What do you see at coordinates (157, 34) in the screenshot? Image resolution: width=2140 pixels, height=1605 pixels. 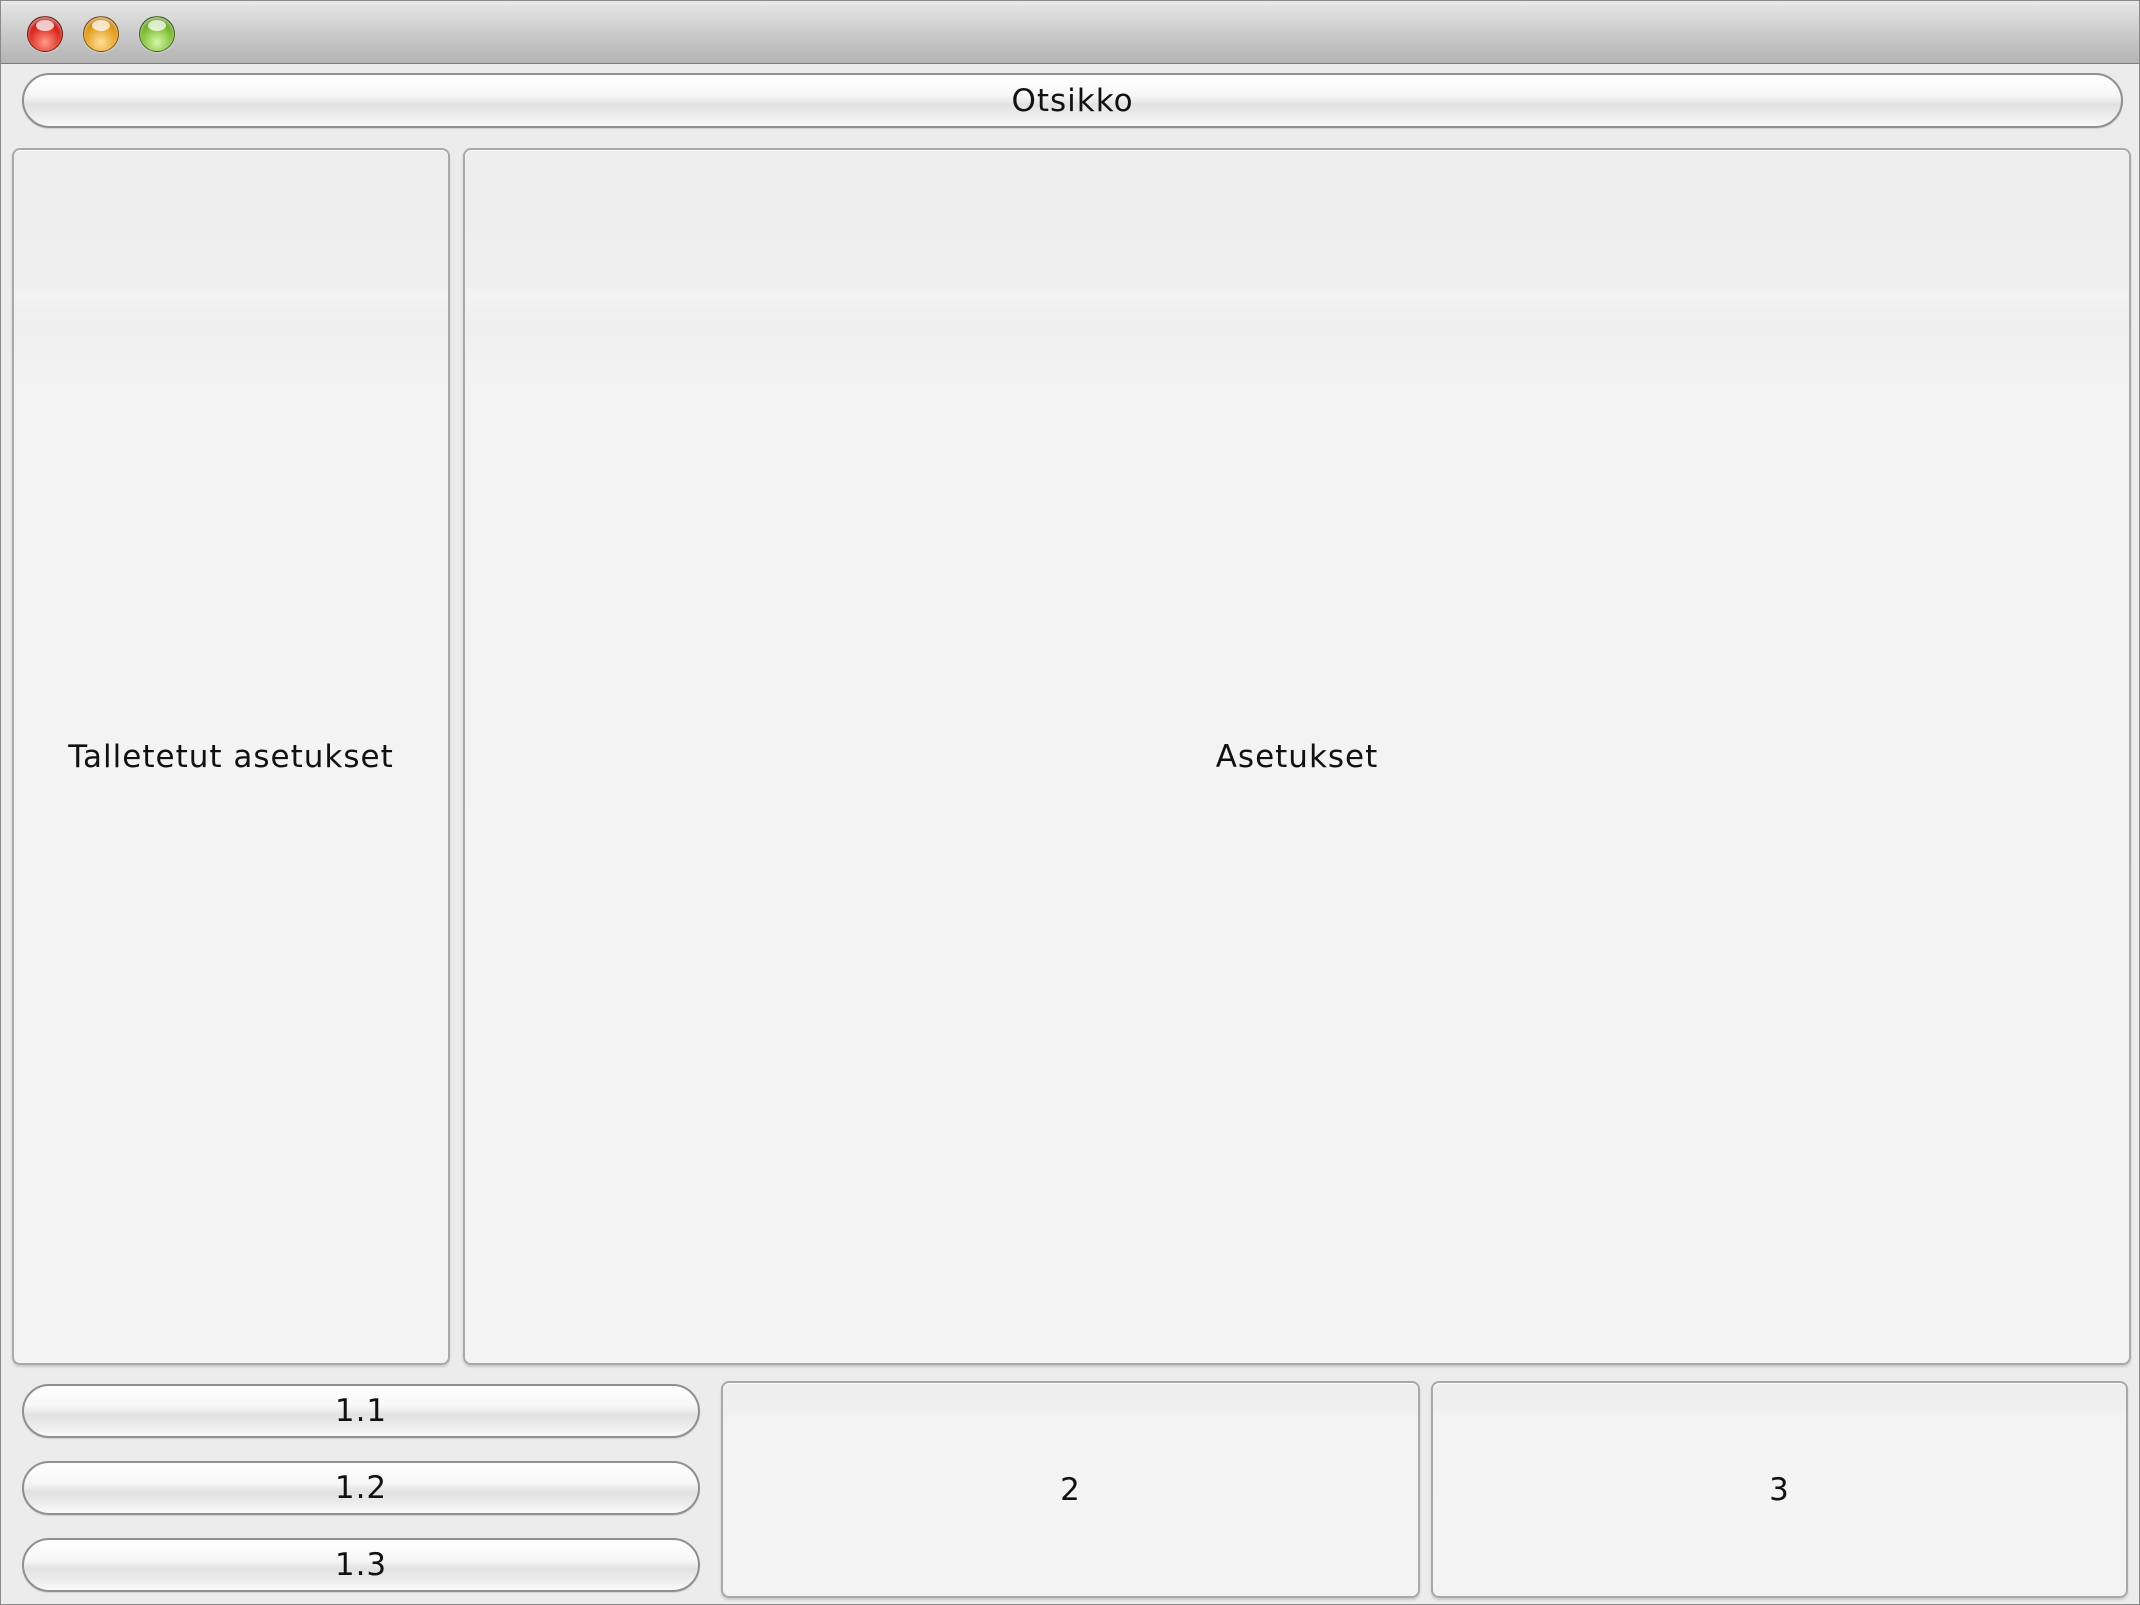 I see `zoom-window-icon` at bounding box center [157, 34].